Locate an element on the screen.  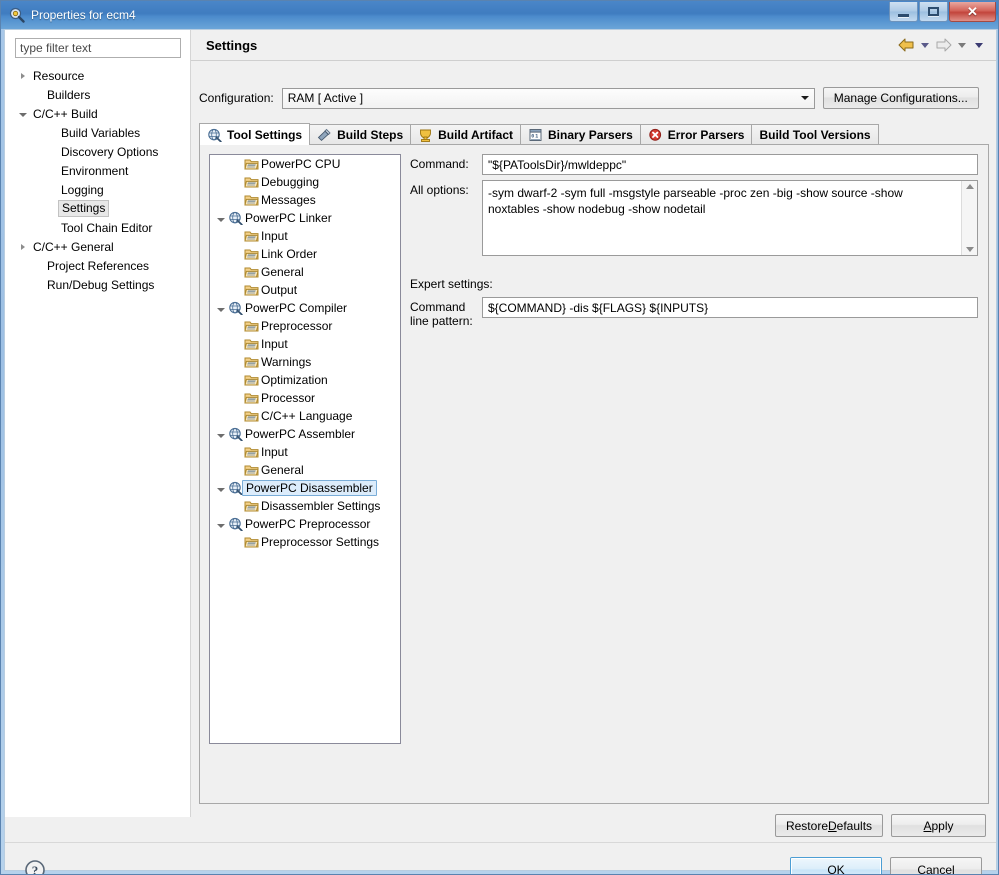
sidebar-item-resource: Resource is located at coordinates (98, 75).